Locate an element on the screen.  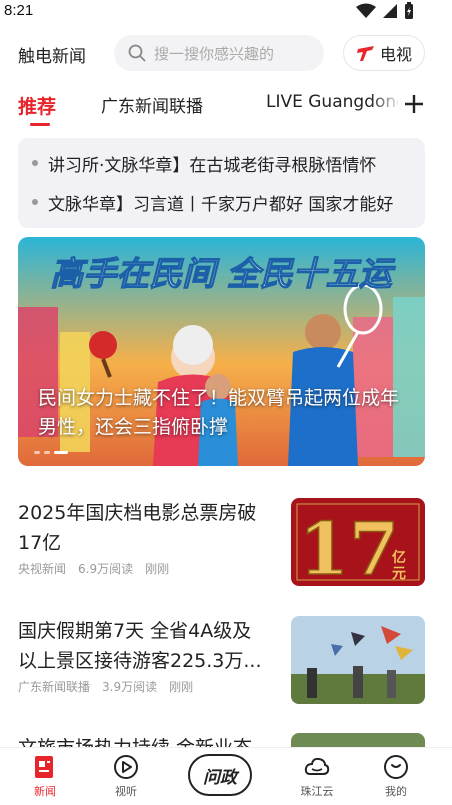
news-reads: 6.9万阅读 is located at coordinates (106, 569).